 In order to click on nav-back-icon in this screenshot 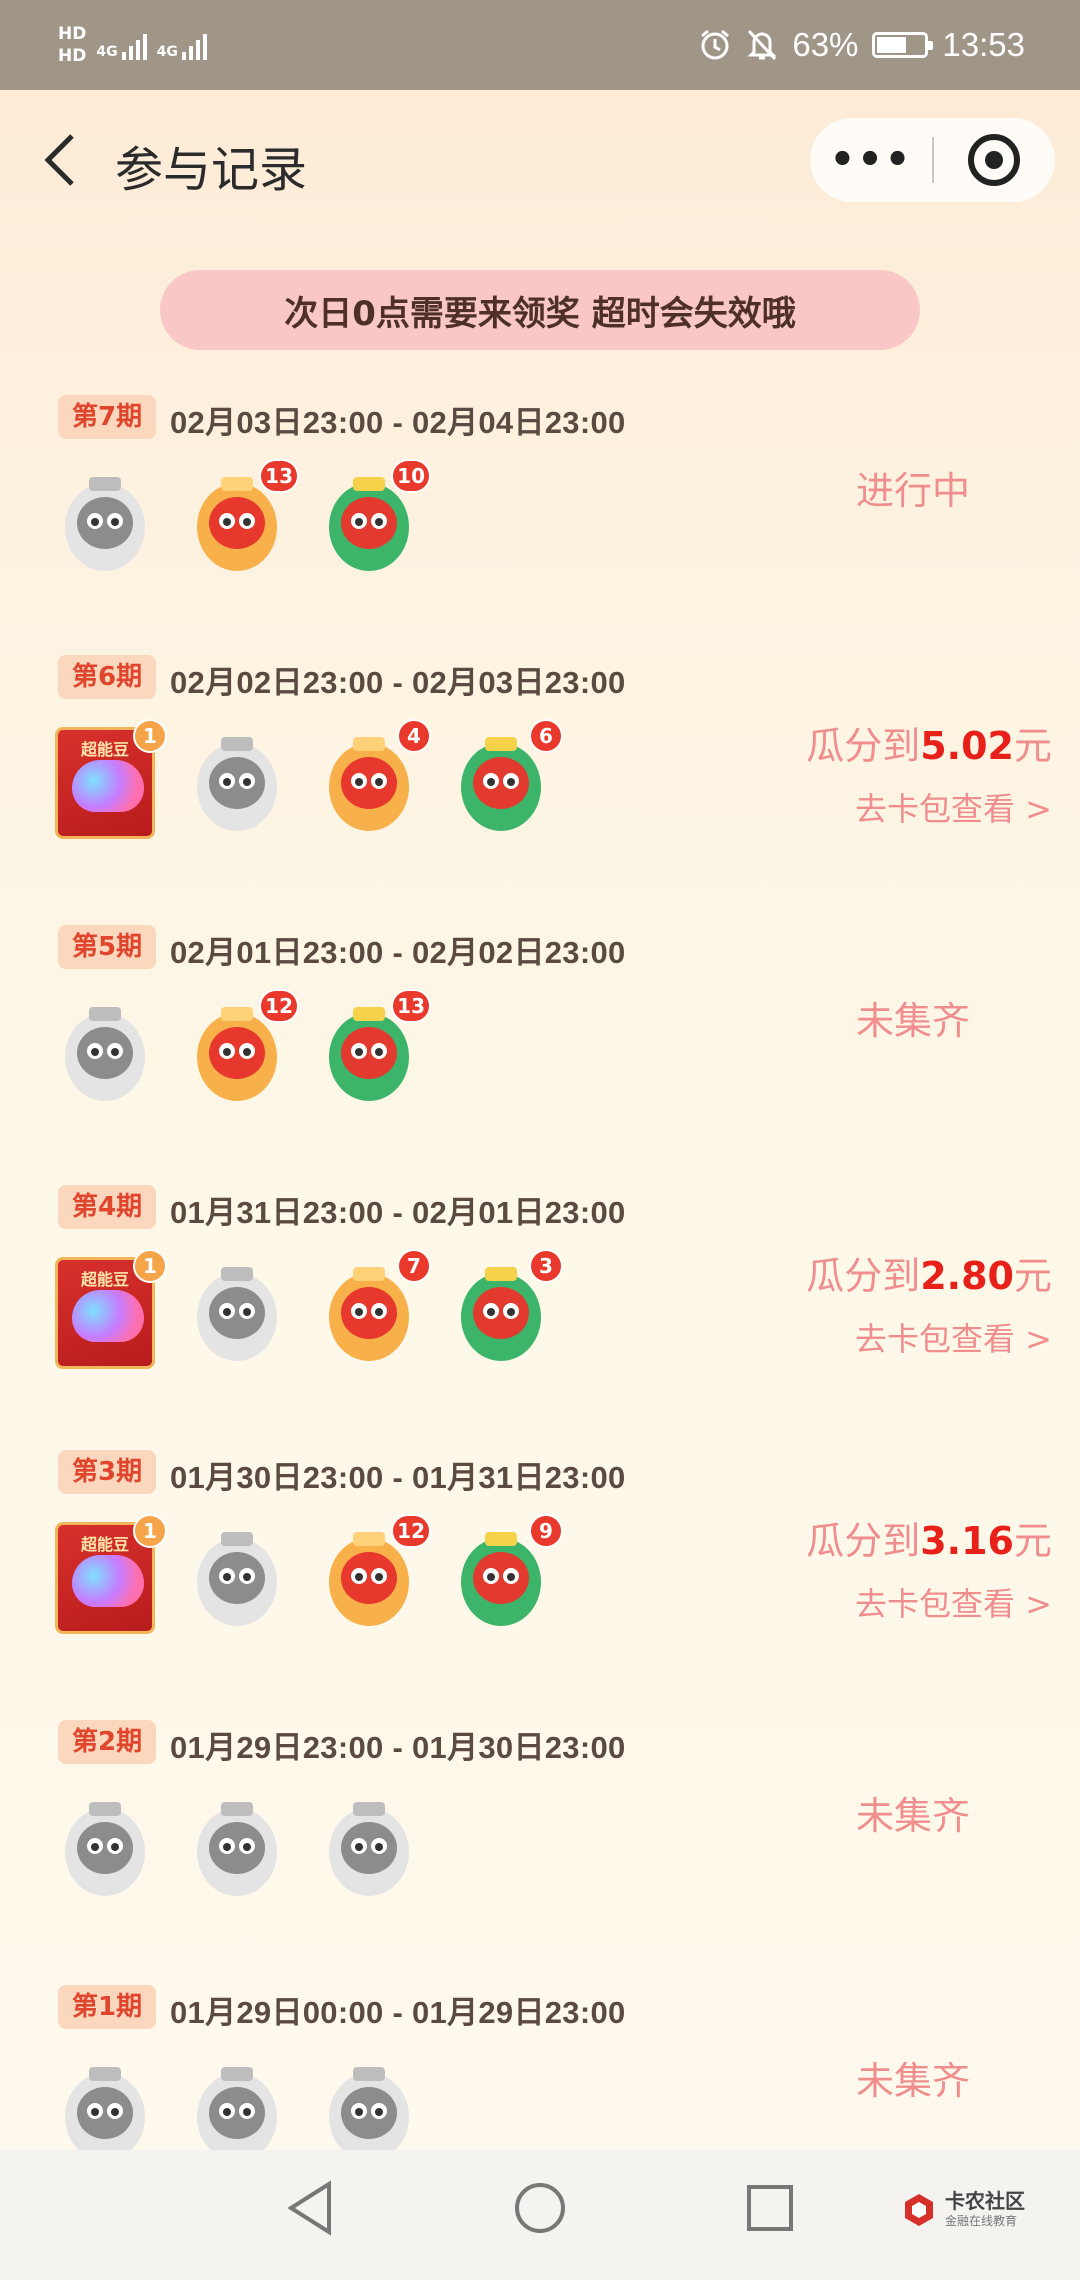, I will do `click(310, 2208)`.